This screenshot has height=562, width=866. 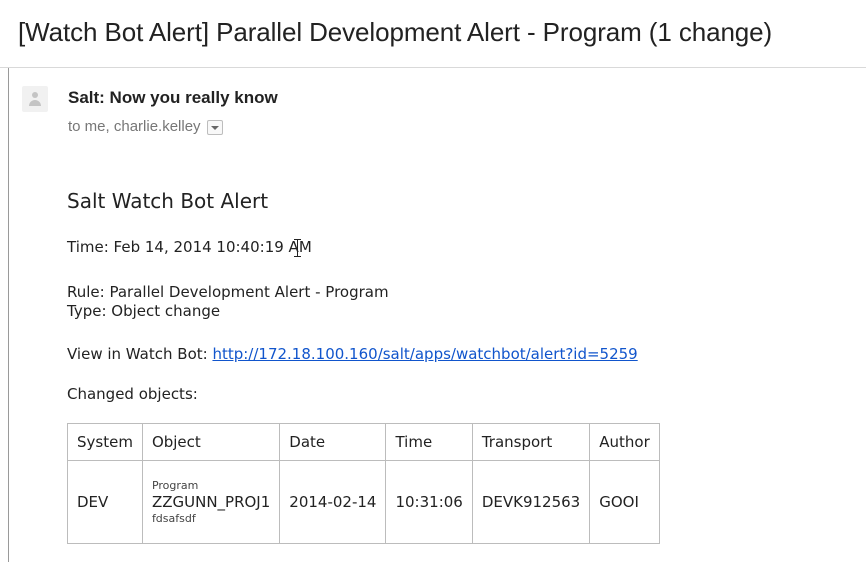 What do you see at coordinates (134, 126) in the screenshot?
I see `recipients-text: to me, charlie.kelley` at bounding box center [134, 126].